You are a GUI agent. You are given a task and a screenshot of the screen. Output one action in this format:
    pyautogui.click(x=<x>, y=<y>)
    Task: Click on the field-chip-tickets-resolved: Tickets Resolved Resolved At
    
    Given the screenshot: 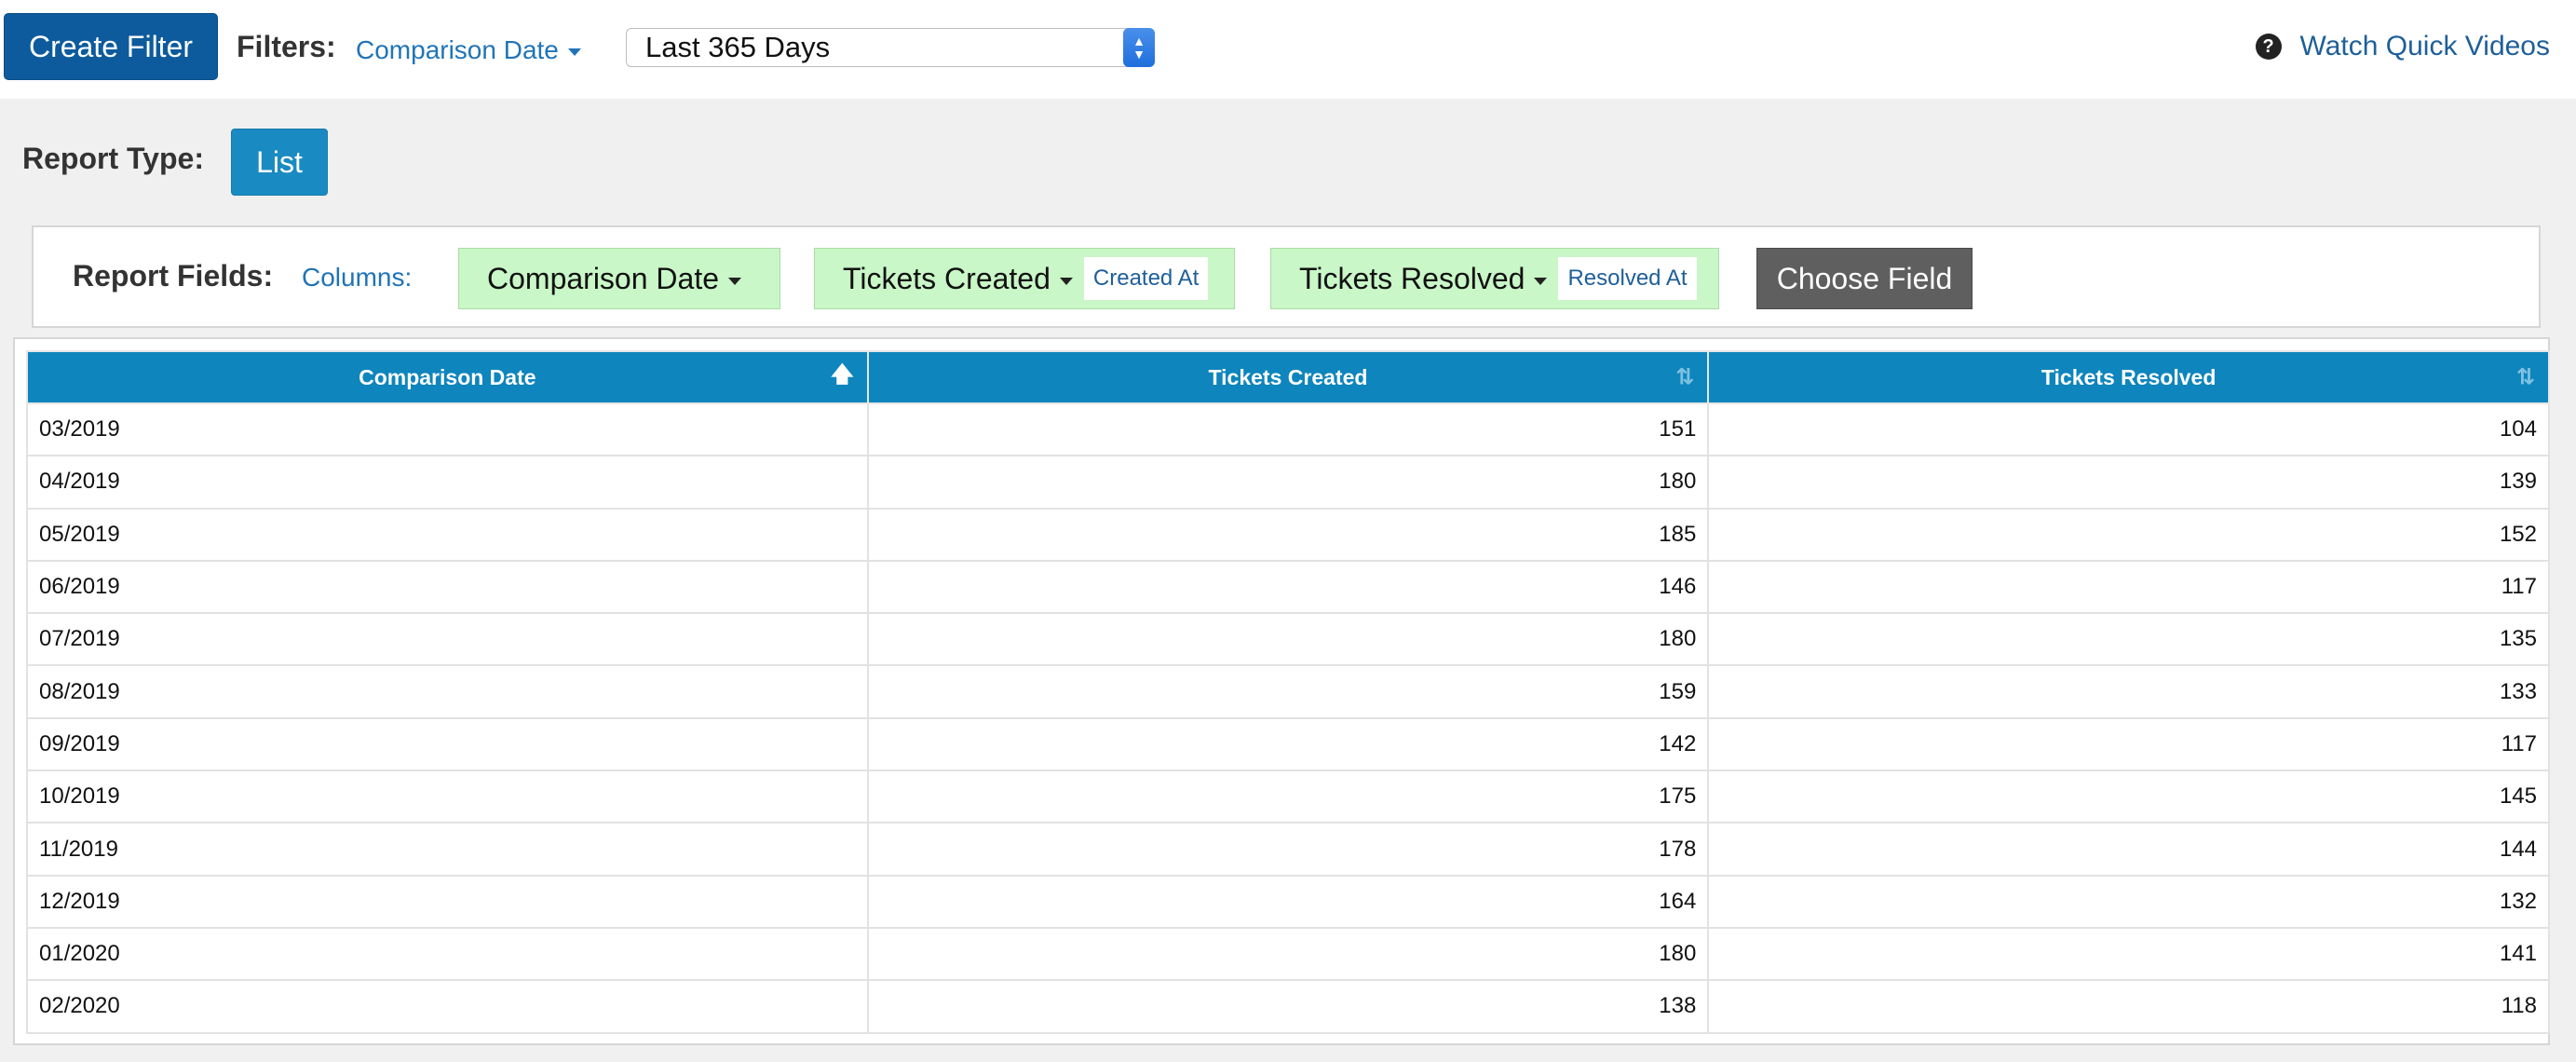 What is the action you would take?
    pyautogui.click(x=1494, y=279)
    